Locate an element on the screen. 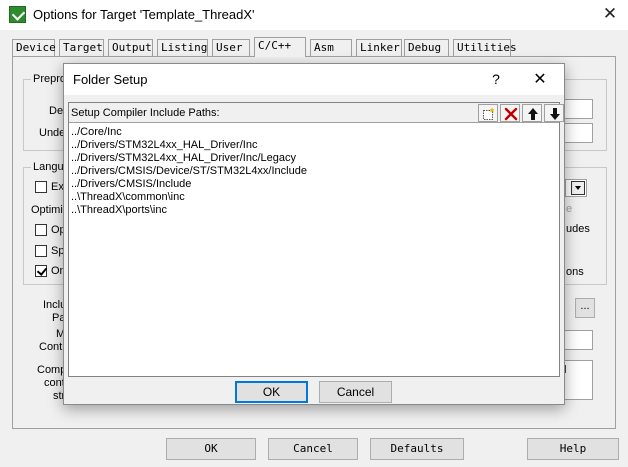 Image resolution: width=628 pixels, height=467 pixels. window-title: Options for Target 'Template_ThreadX' is located at coordinates (144, 14).